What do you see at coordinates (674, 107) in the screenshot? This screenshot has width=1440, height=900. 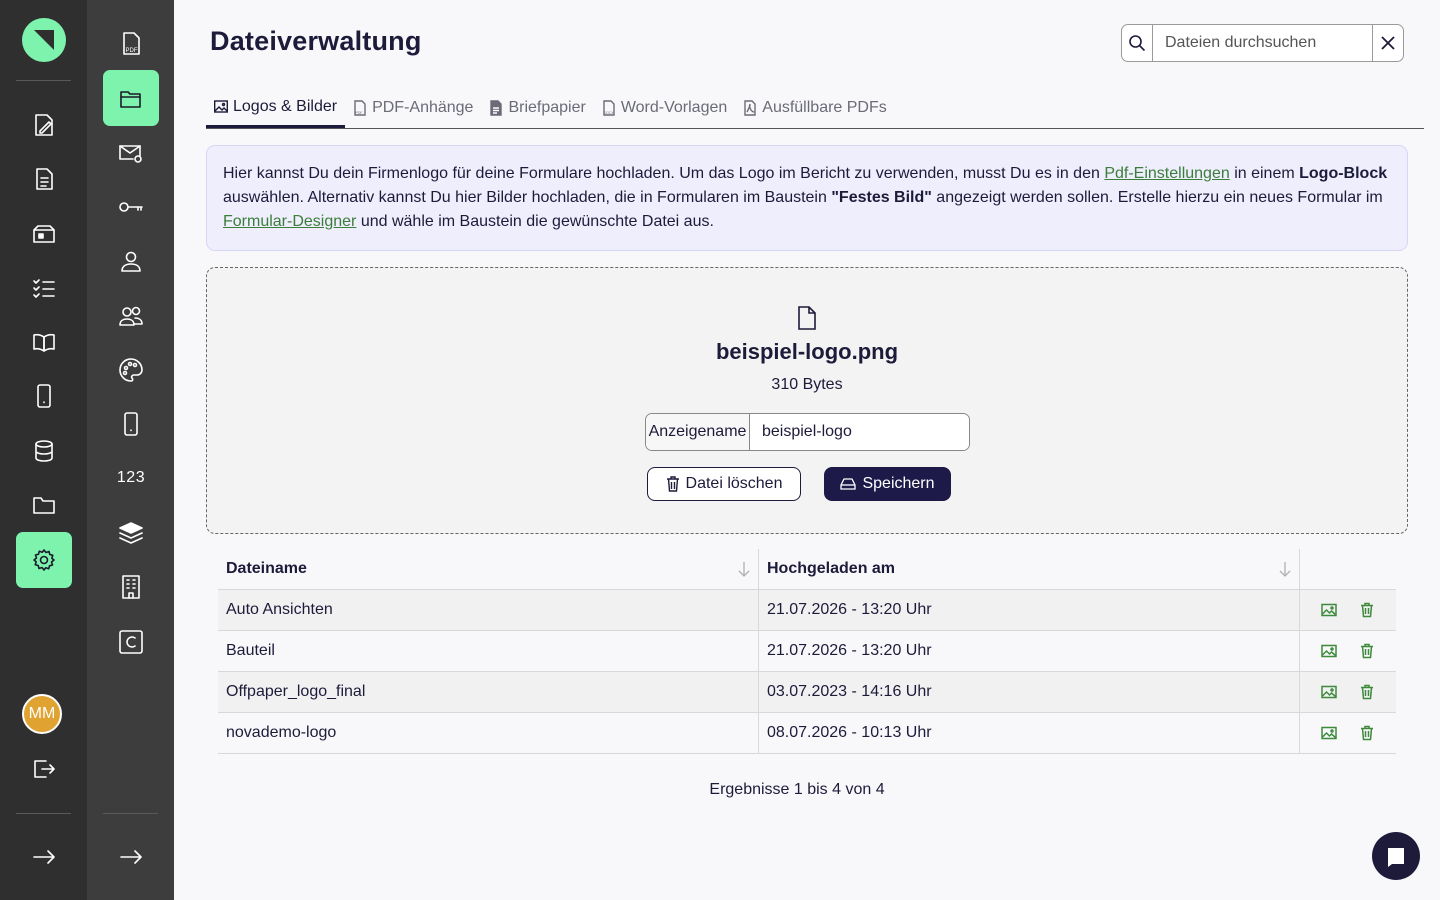 I see `tab-label: Word-Vorlagen` at bounding box center [674, 107].